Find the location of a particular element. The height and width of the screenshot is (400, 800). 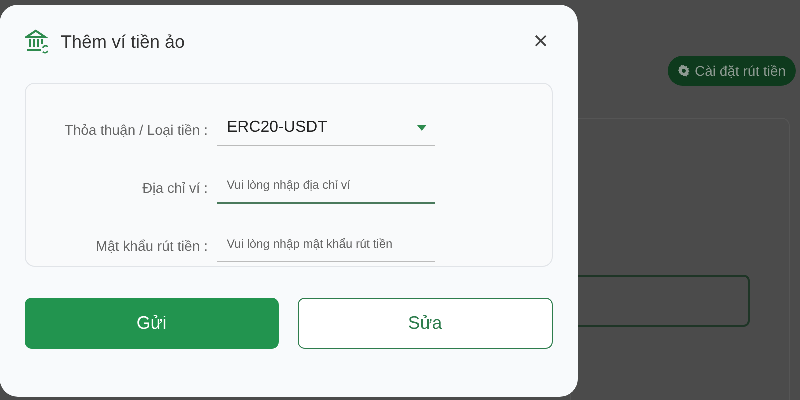

input-field: Vui lòng nhập địa chỉ ví is located at coordinates (326, 186).